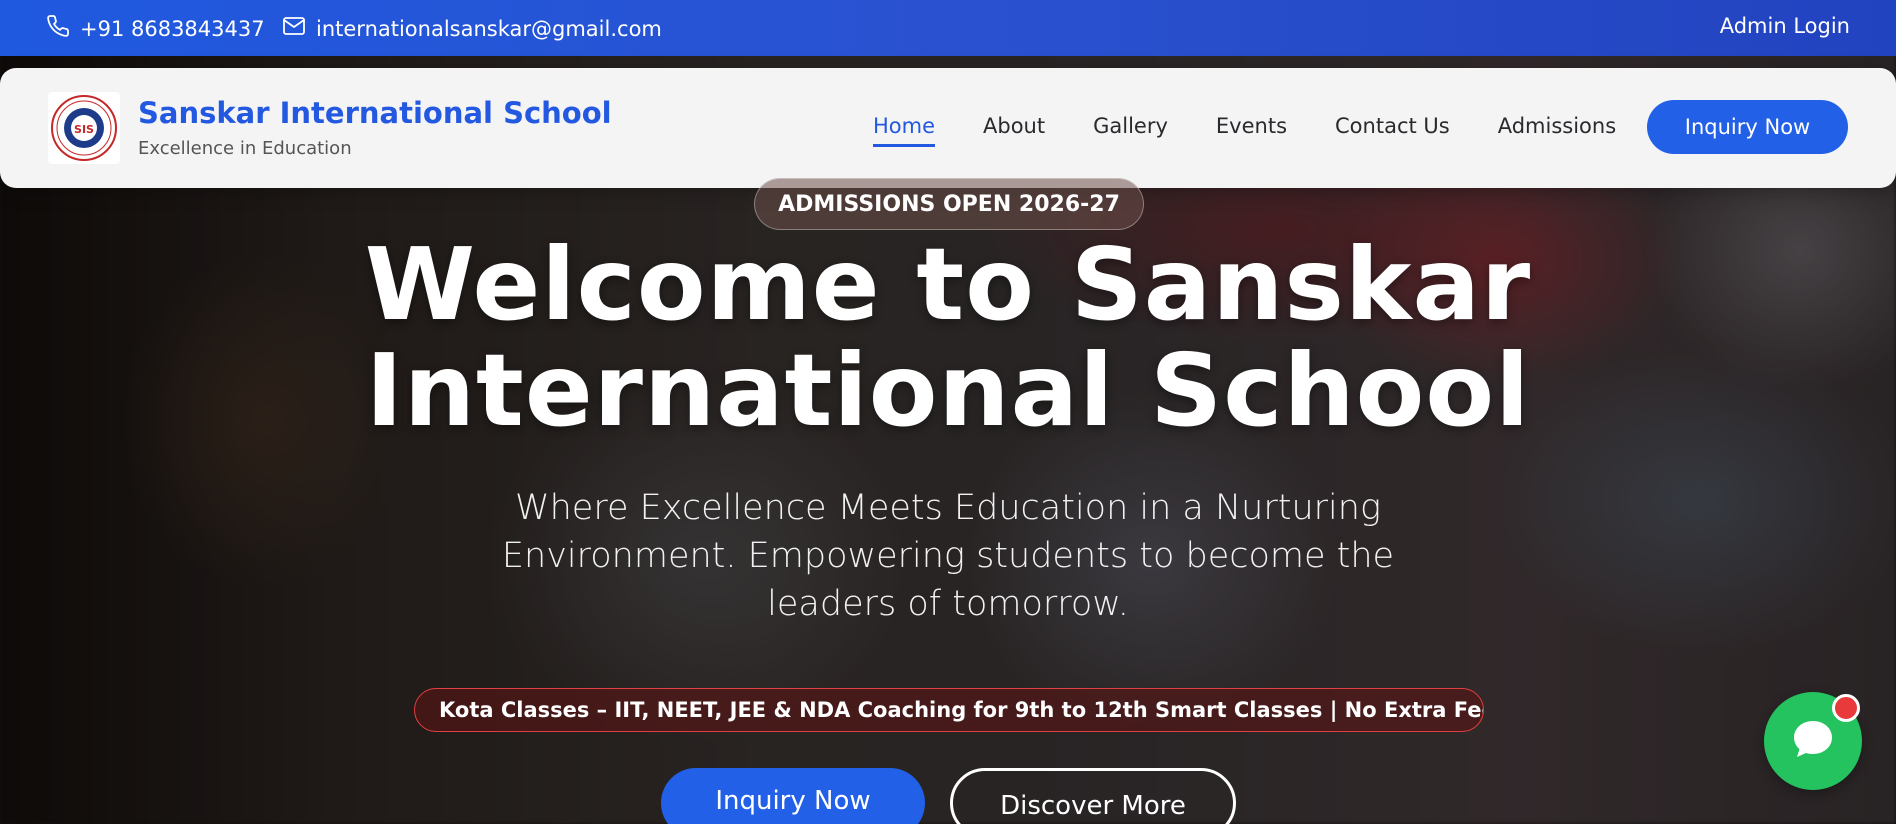 The height and width of the screenshot is (824, 1896). What do you see at coordinates (948, 390) in the screenshot?
I see `hero-title-line-2: International School` at bounding box center [948, 390].